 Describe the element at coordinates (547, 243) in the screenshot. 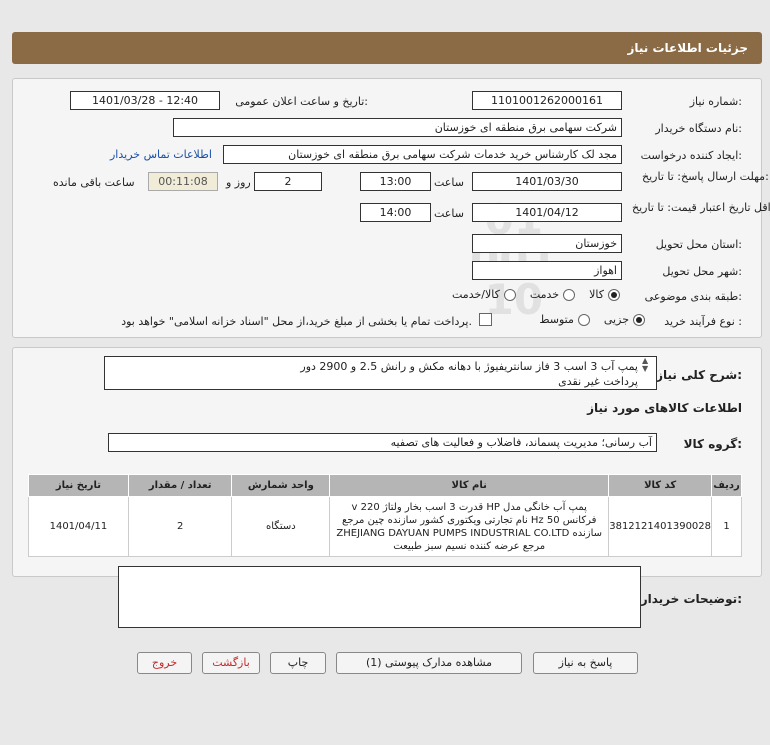

I see `province-field: خوزستان` at that location.